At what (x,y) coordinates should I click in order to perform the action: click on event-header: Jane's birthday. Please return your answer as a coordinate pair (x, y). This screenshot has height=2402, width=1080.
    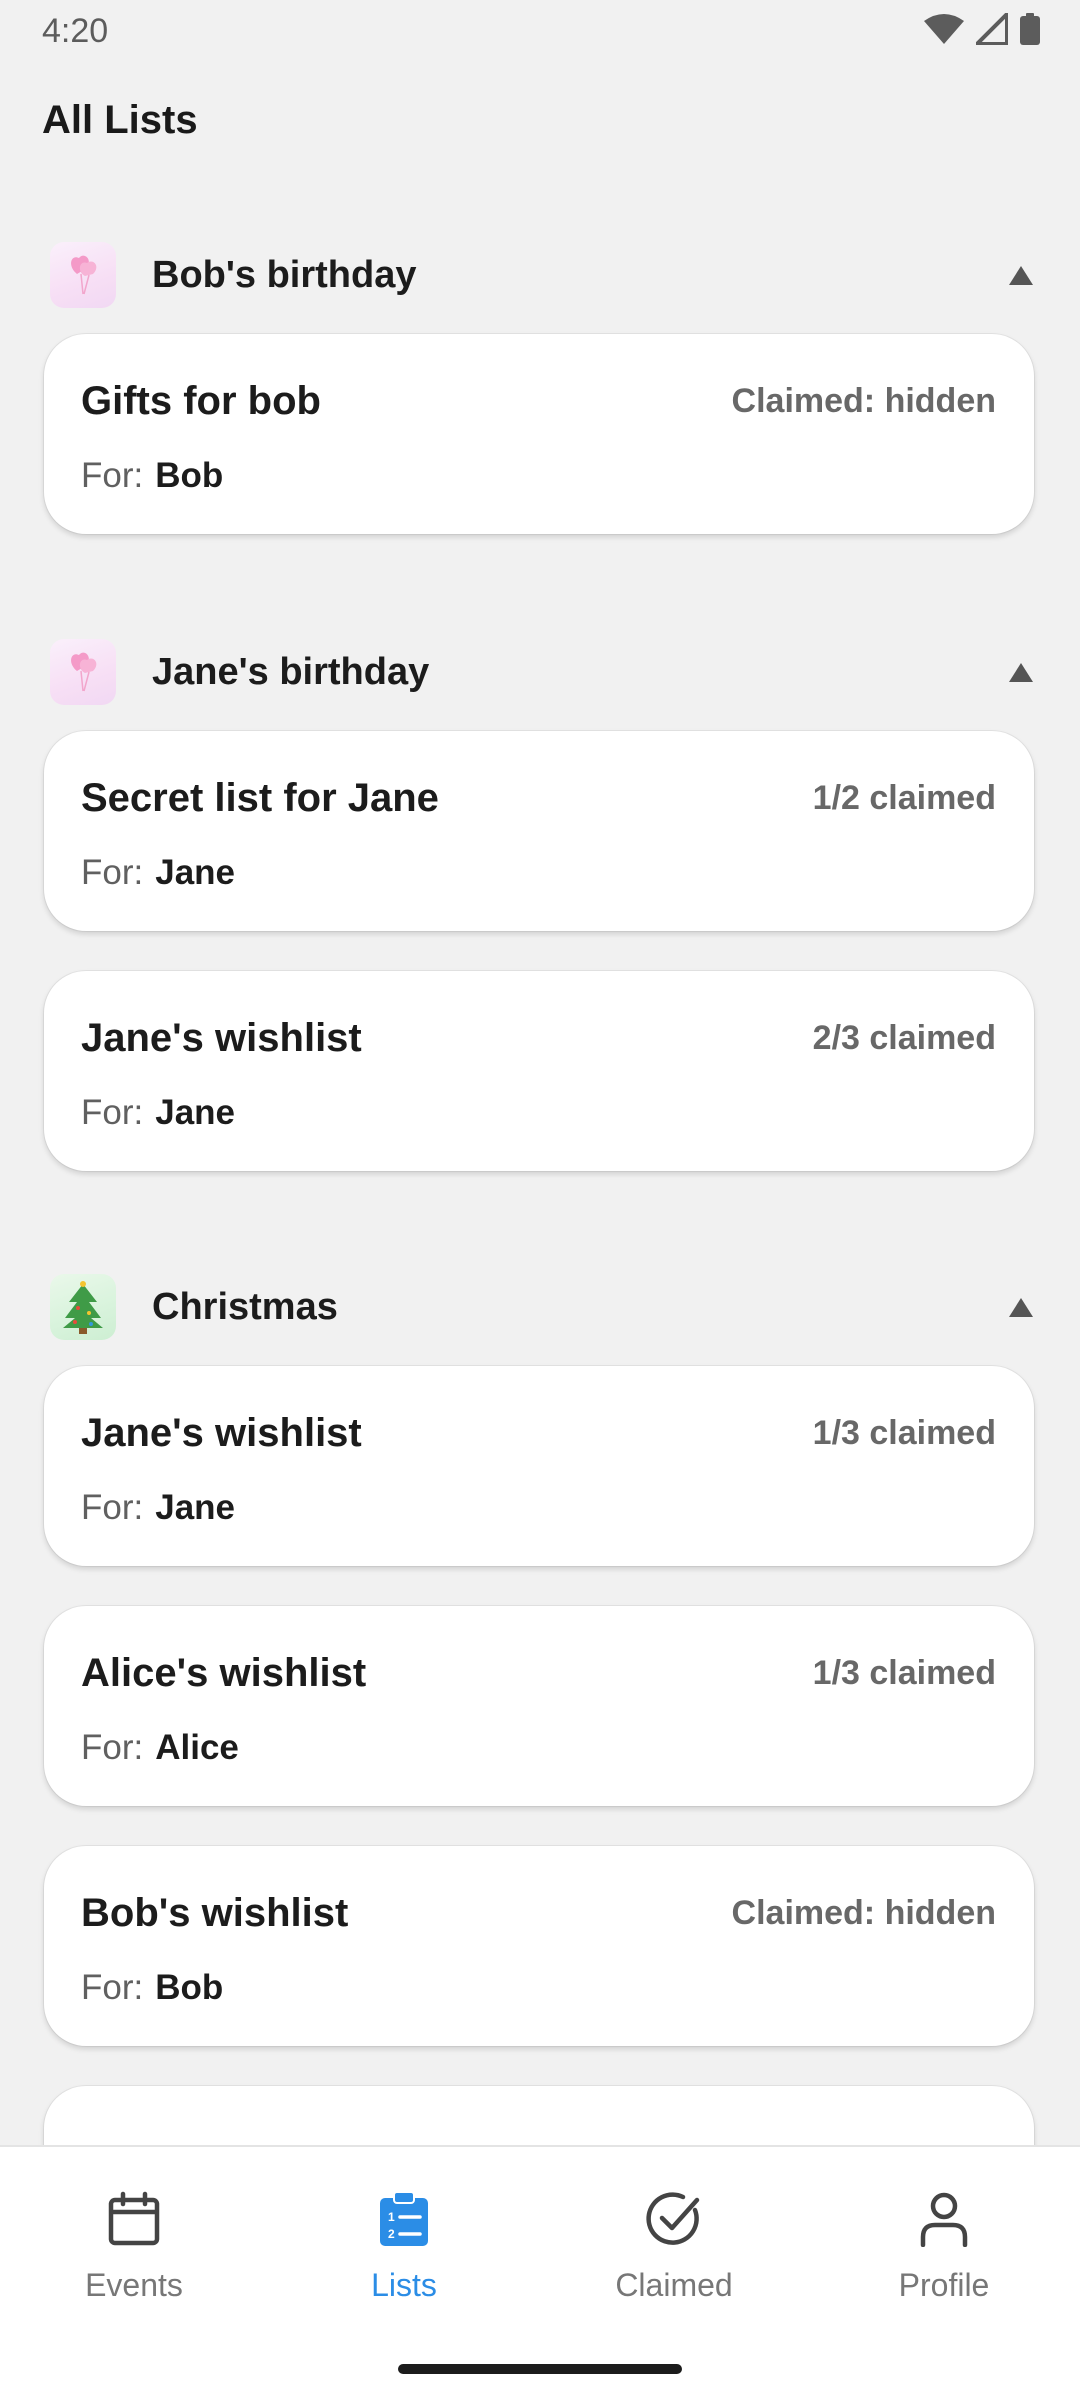
    Looking at the image, I should click on (540, 671).